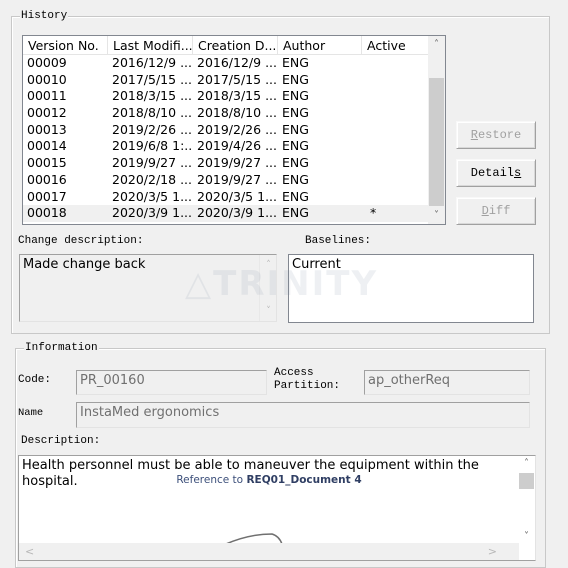  What do you see at coordinates (496, 135) in the screenshot?
I see `restore-button: Restore` at bounding box center [496, 135].